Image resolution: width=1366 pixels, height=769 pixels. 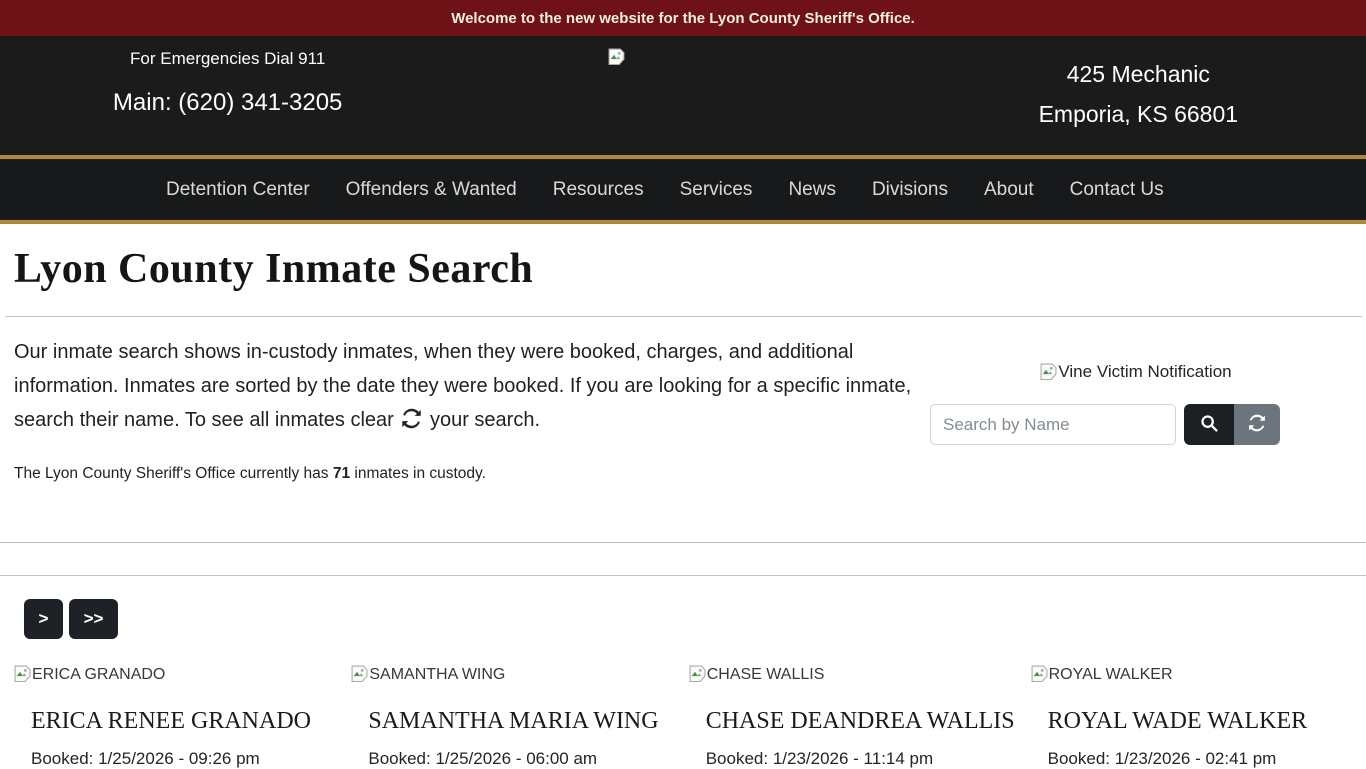 What do you see at coordinates (695, 619) in the screenshot?
I see `pagination: > >>` at bounding box center [695, 619].